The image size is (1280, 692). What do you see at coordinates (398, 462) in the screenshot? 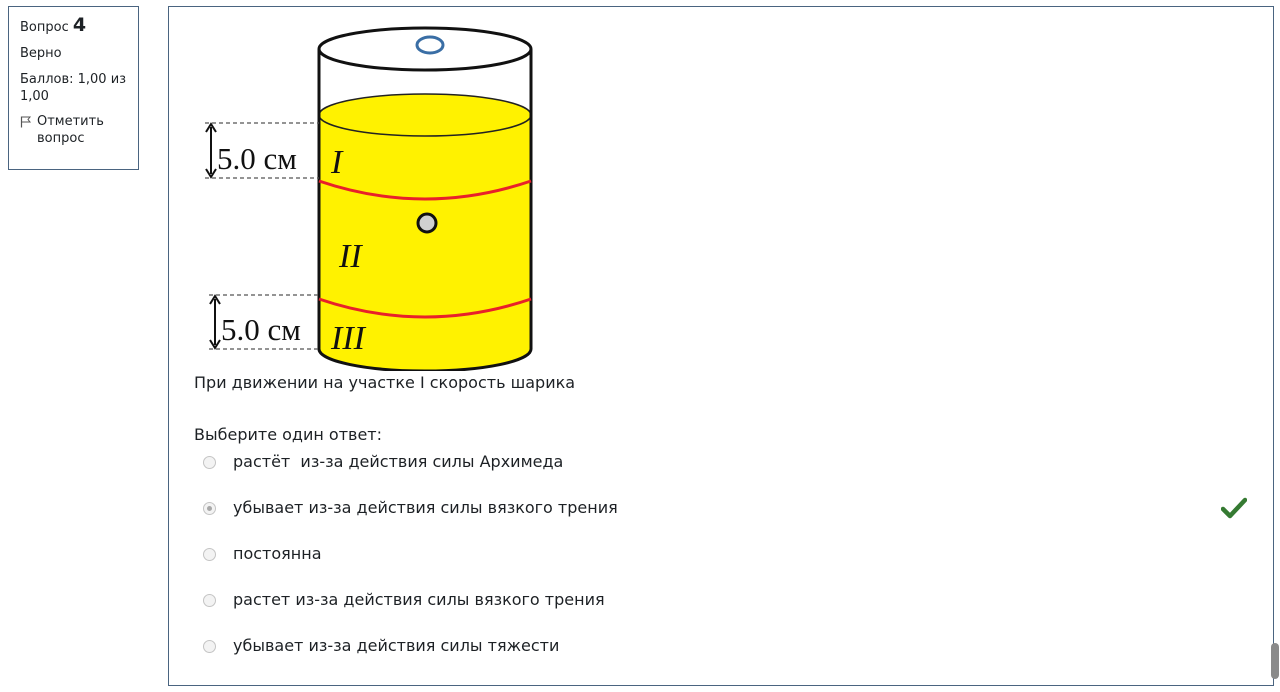
I see `answer-label-1: растёт из-за действия силы Архимеда` at bounding box center [398, 462].